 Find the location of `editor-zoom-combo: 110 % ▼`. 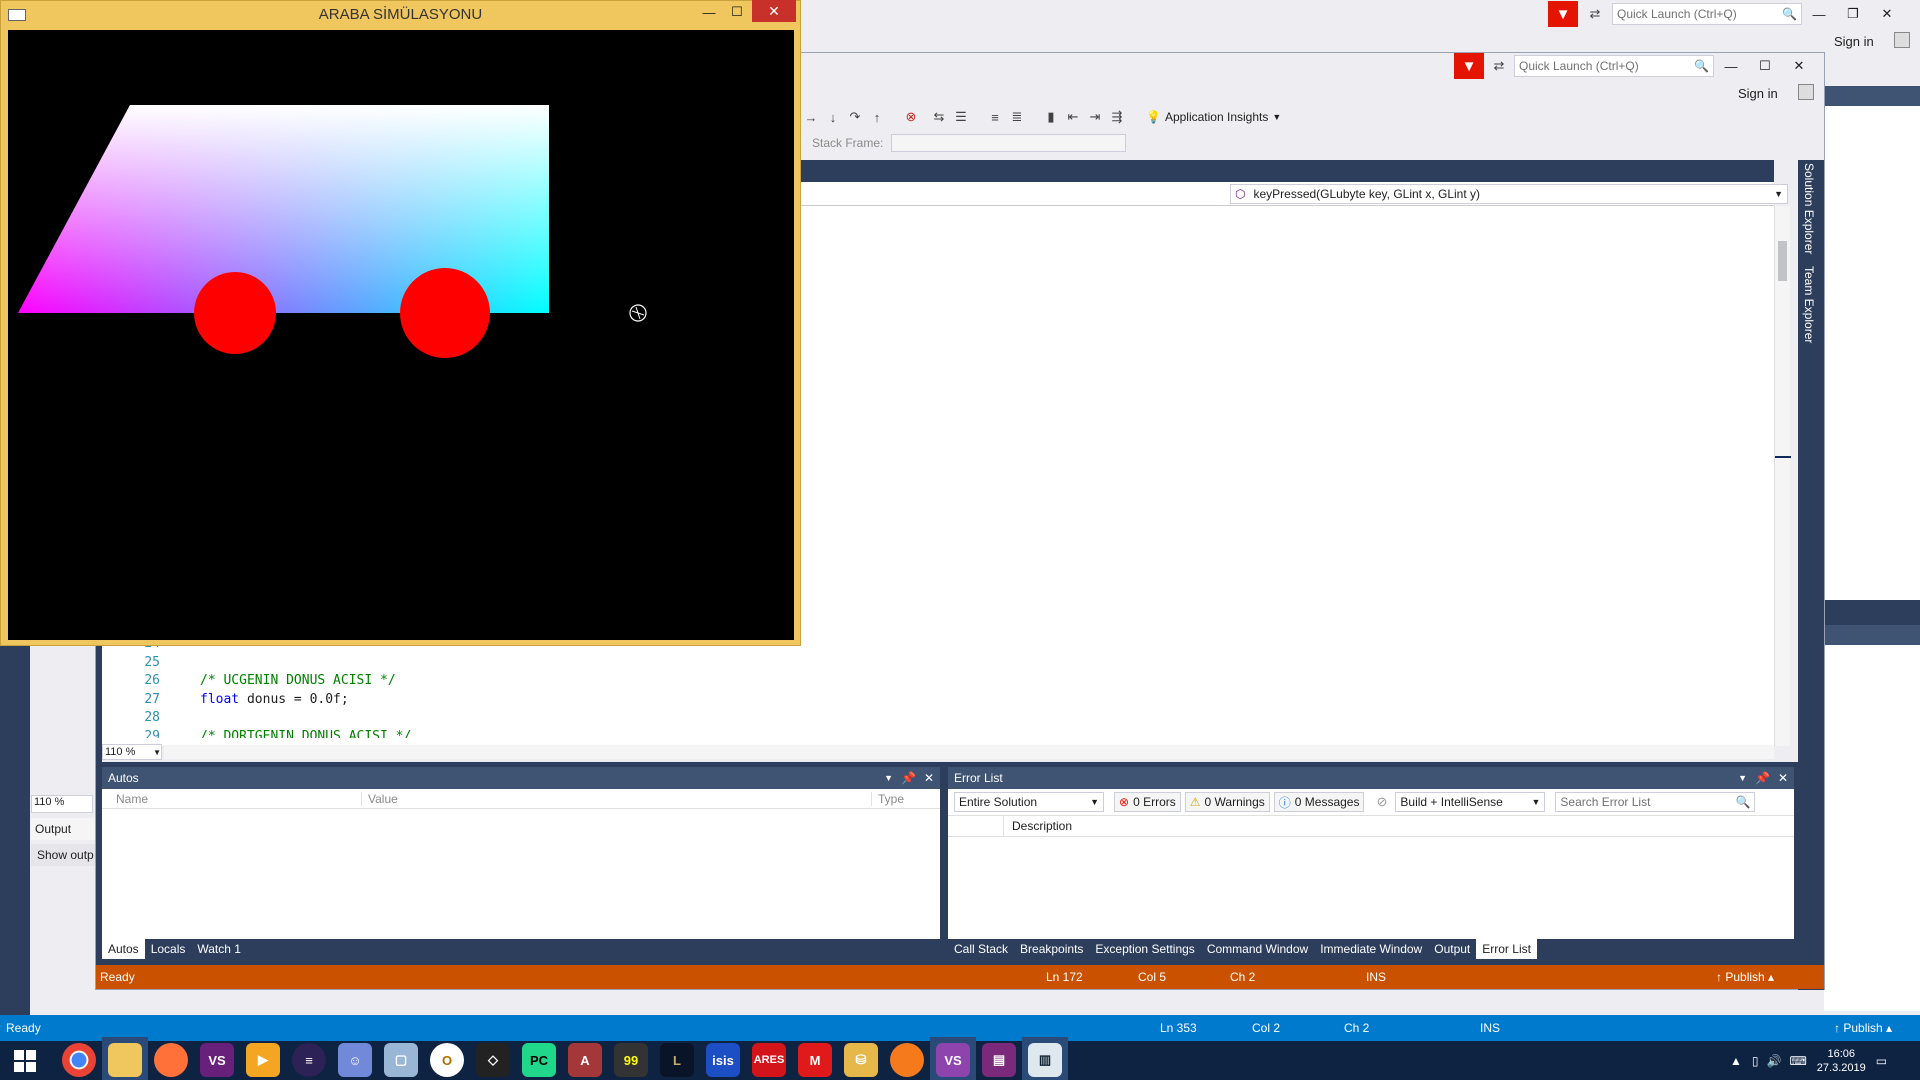

editor-zoom-combo: 110 % ▼ is located at coordinates (132, 752).